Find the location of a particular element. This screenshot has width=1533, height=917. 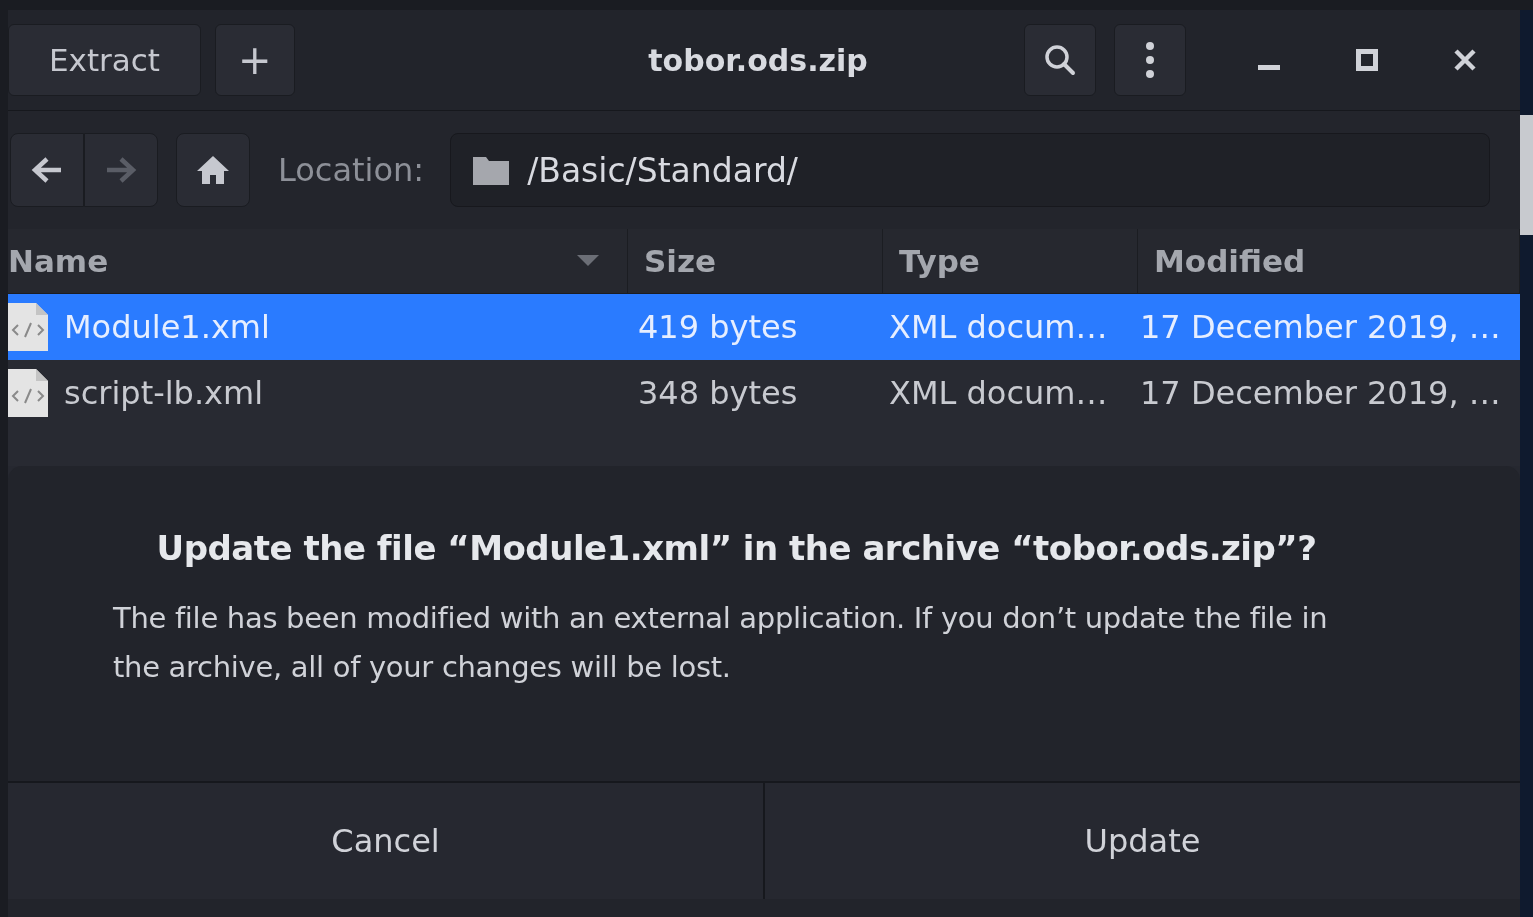

search-icon is located at coordinates (1060, 60).